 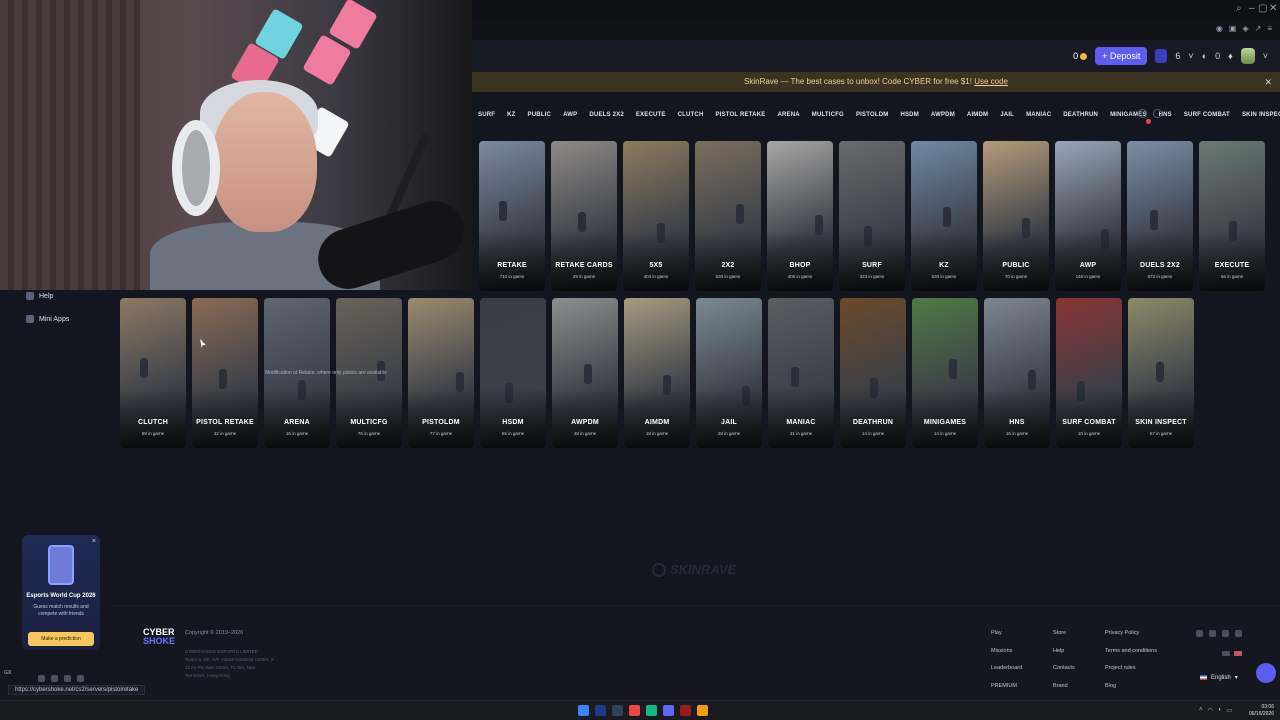 What do you see at coordinates (1038, 115) in the screenshot?
I see `mode-tab: MANIAC` at bounding box center [1038, 115].